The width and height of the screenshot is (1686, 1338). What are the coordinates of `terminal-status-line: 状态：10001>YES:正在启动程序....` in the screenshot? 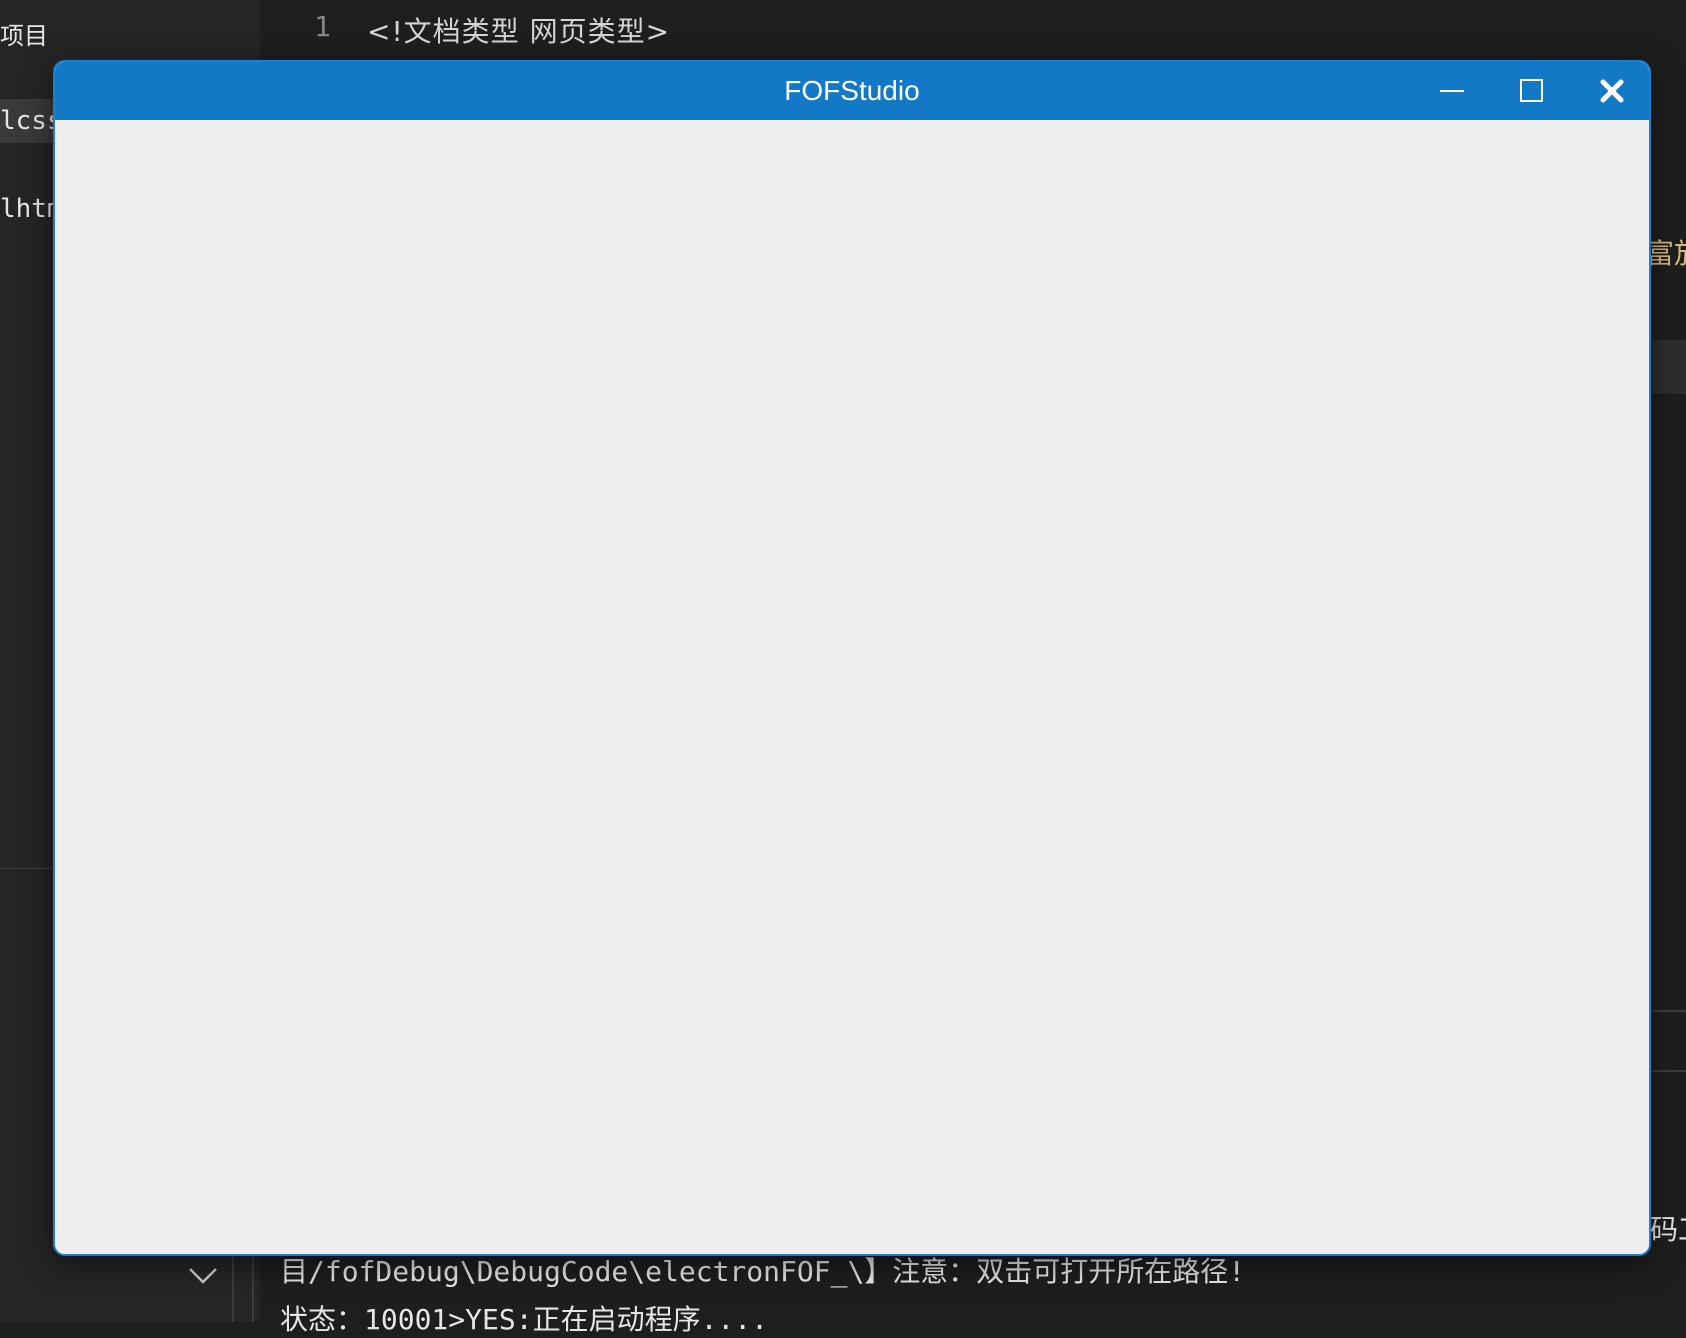 It's located at (524, 1319).